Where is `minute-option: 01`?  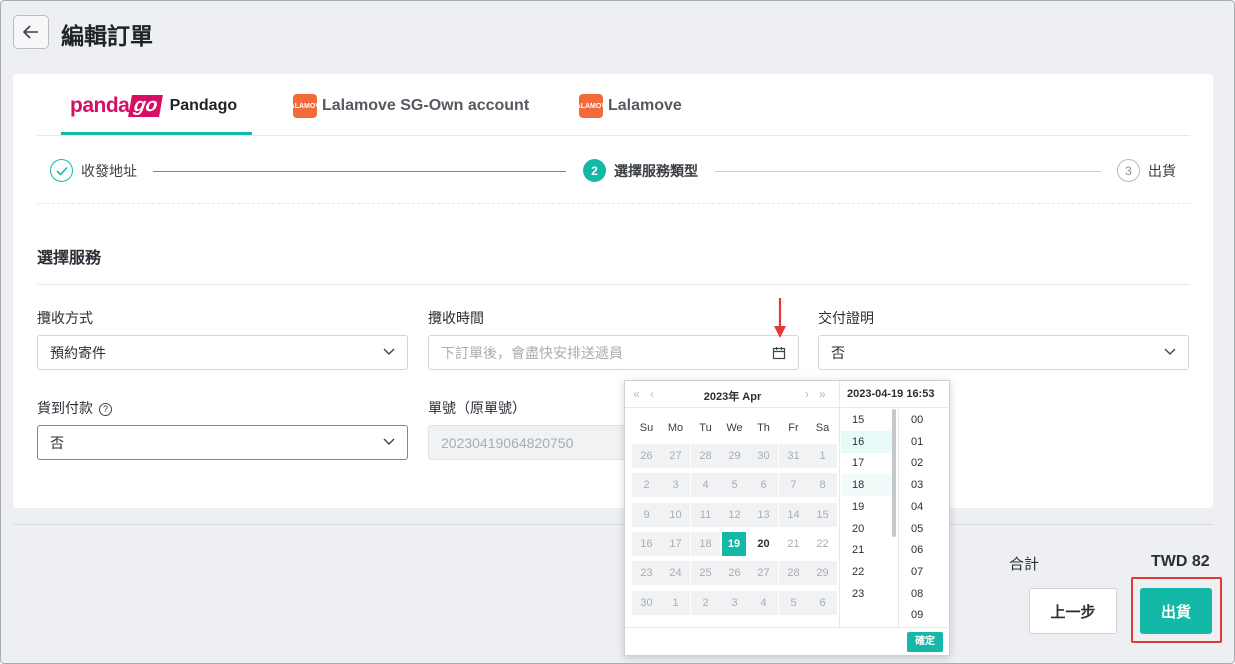 minute-option: 01 is located at coordinates (925, 442).